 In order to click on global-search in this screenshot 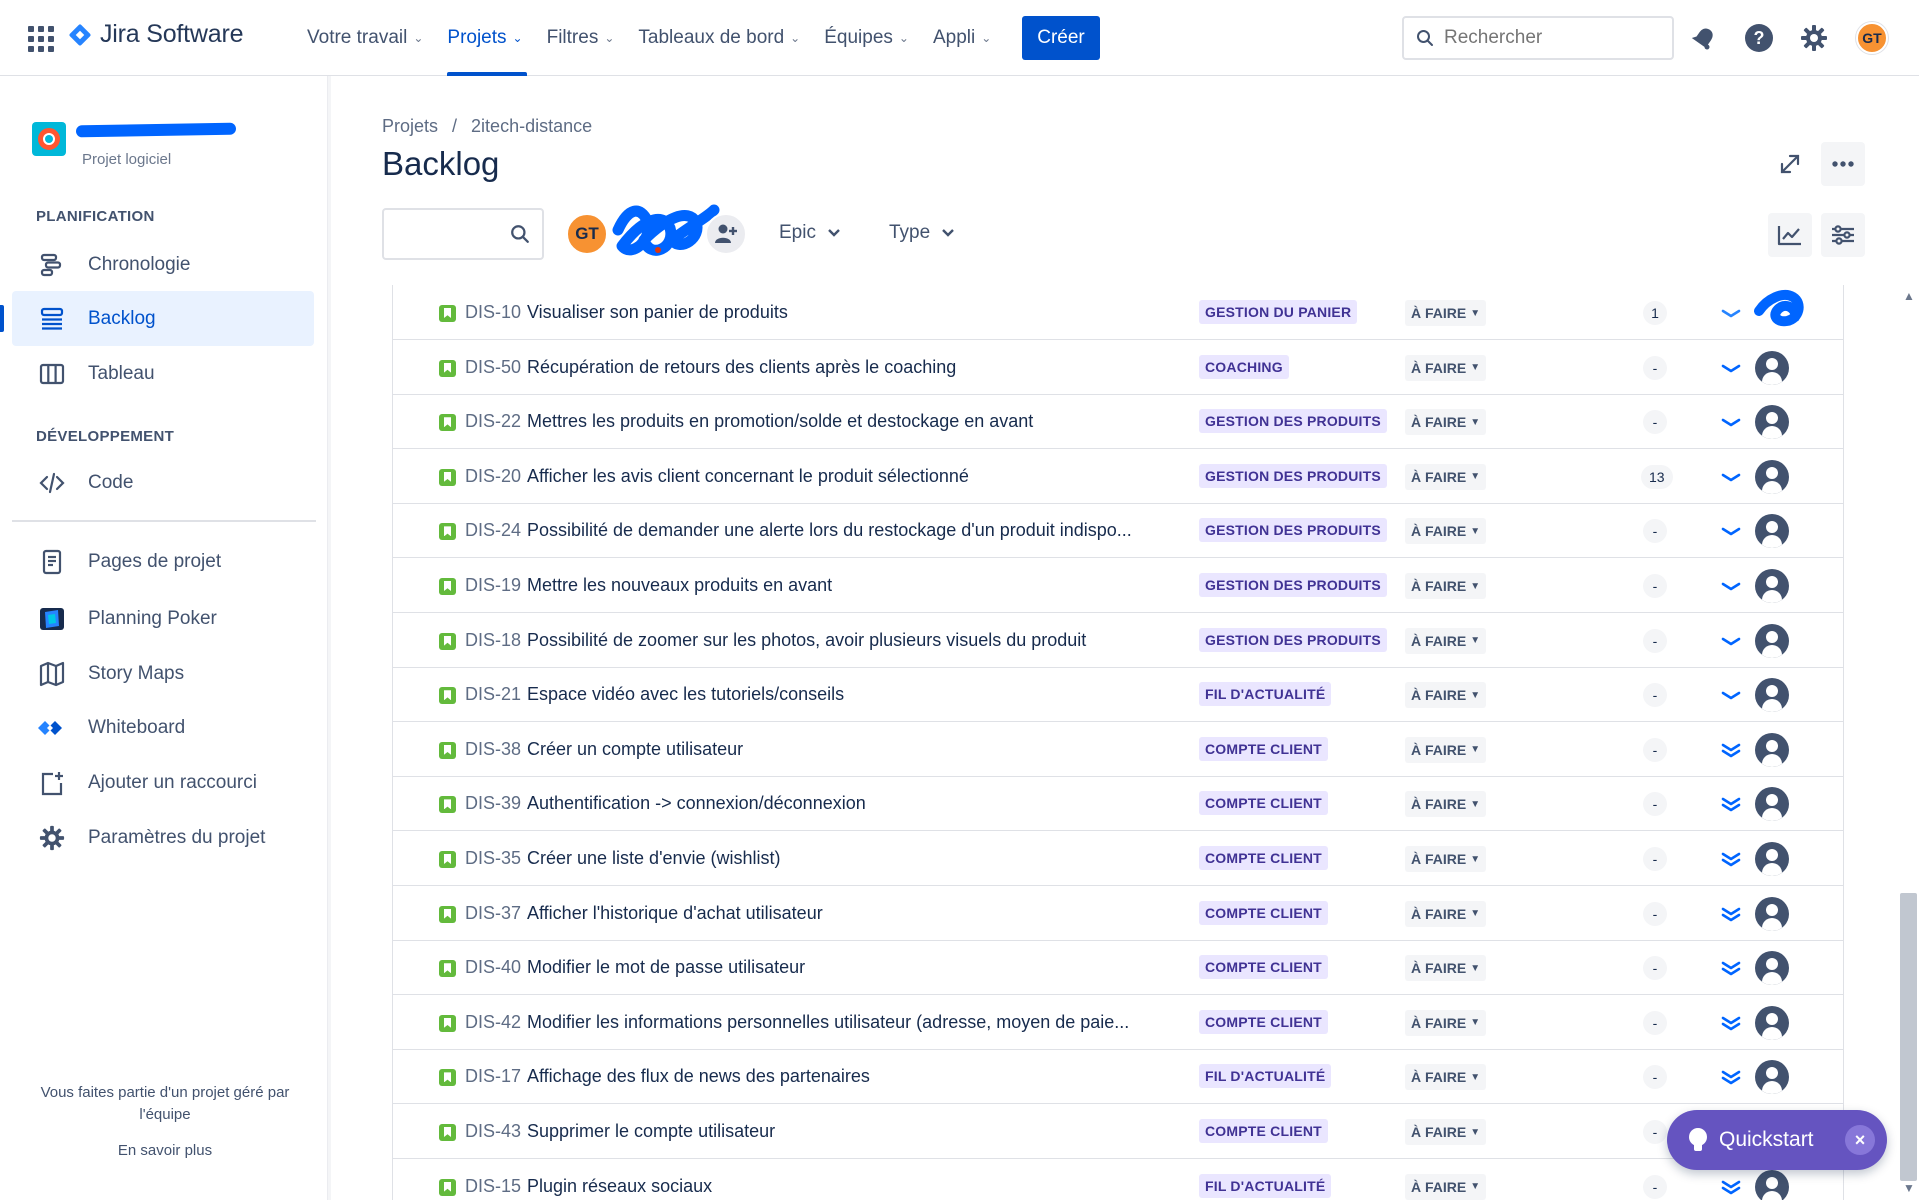, I will do `click(1538, 38)`.